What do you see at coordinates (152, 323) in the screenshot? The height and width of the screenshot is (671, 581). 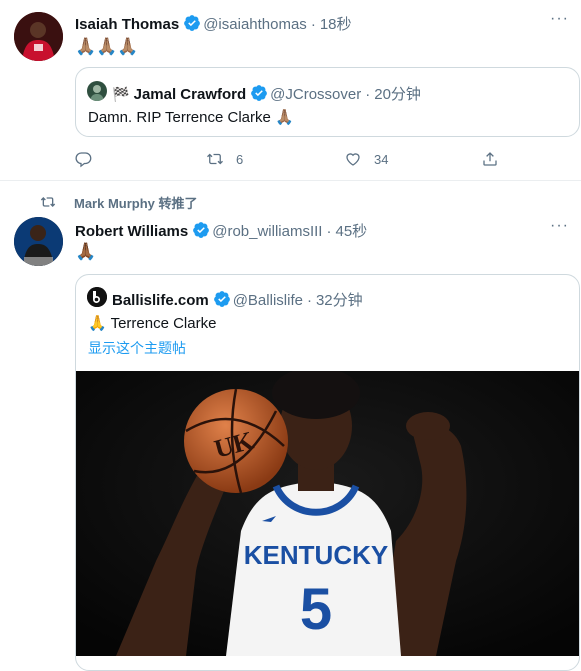 I see `quote-text: 🙏 Terrence Clarke` at bounding box center [152, 323].